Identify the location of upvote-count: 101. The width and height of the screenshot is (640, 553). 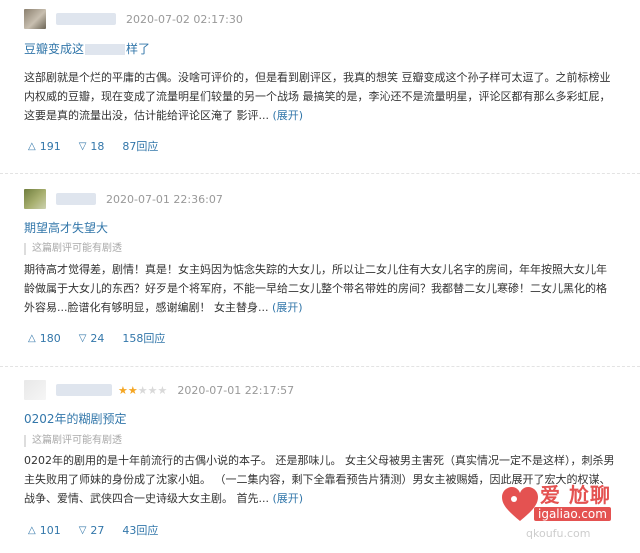
(50, 530).